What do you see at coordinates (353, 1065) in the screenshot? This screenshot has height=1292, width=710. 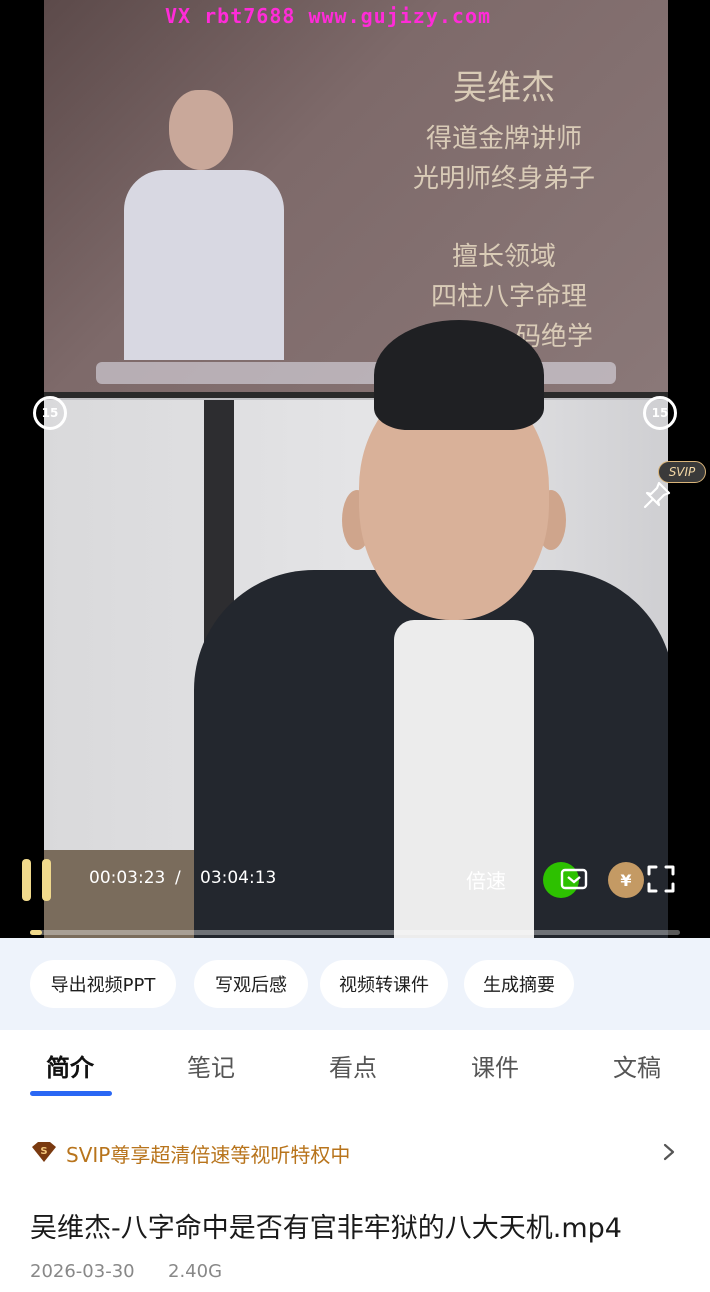 I see `tab-highlights: 看点` at bounding box center [353, 1065].